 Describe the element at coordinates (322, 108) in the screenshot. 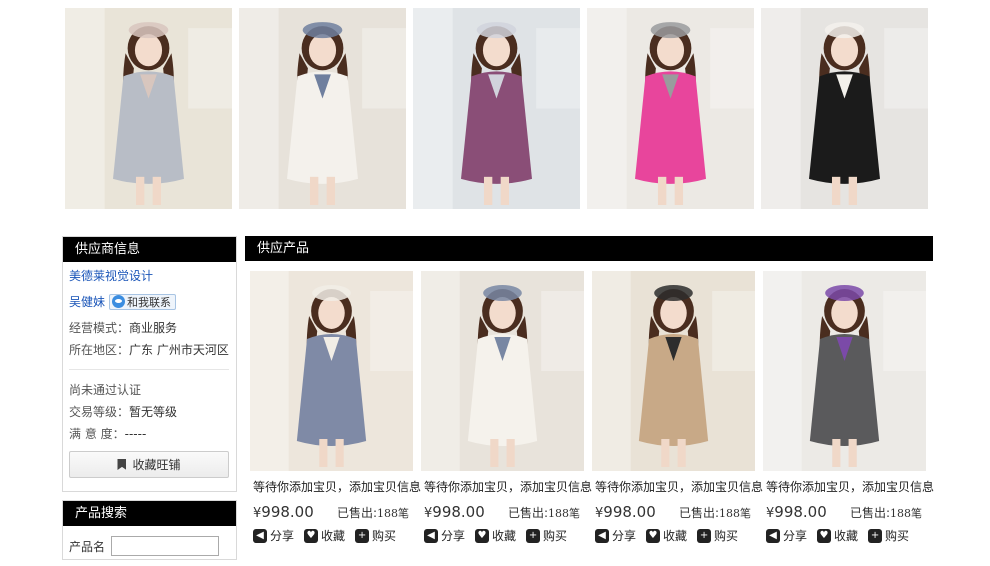

I see `model-white-fleece-coat-photo` at that location.